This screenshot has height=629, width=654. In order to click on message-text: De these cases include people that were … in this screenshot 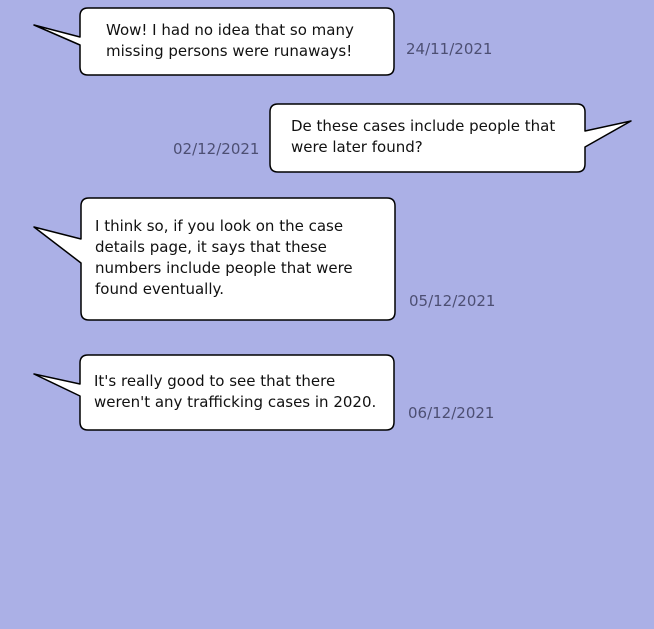, I will do `click(423, 136)`.